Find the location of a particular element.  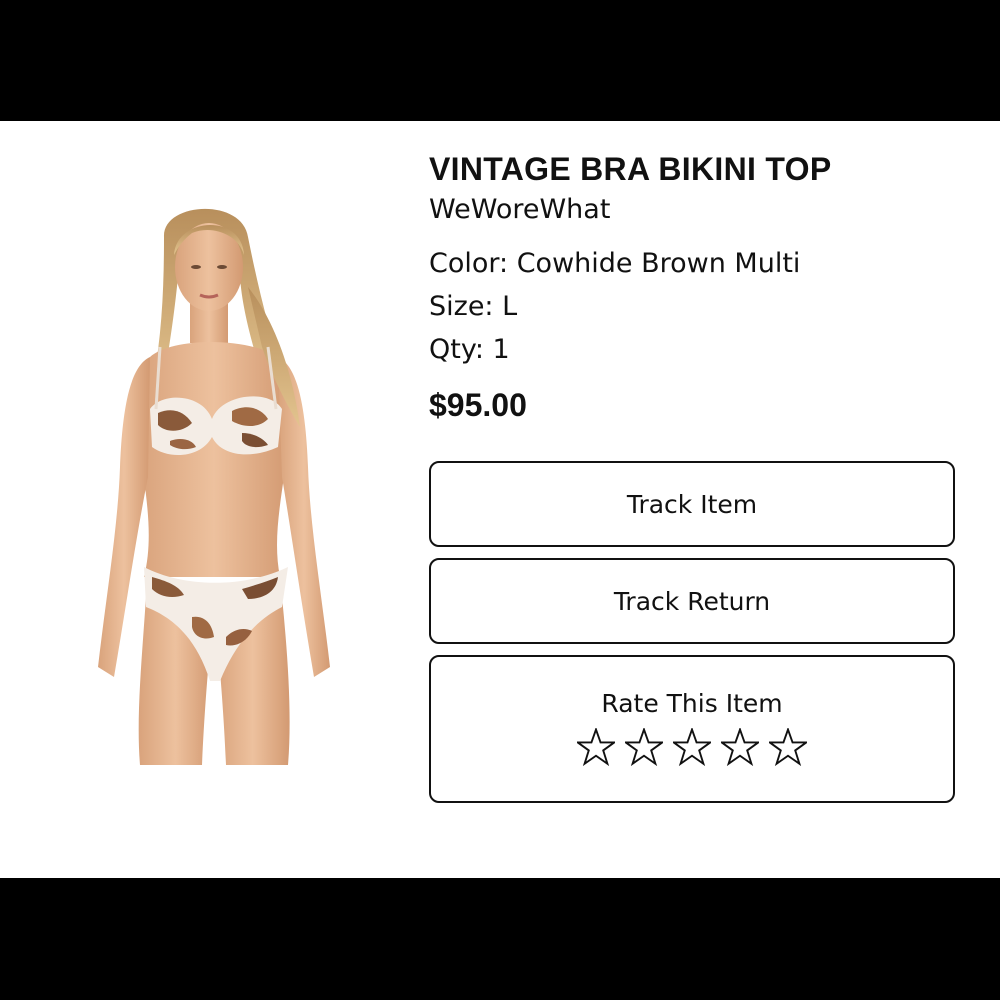

track-item-button: Track Item is located at coordinates (692, 504).